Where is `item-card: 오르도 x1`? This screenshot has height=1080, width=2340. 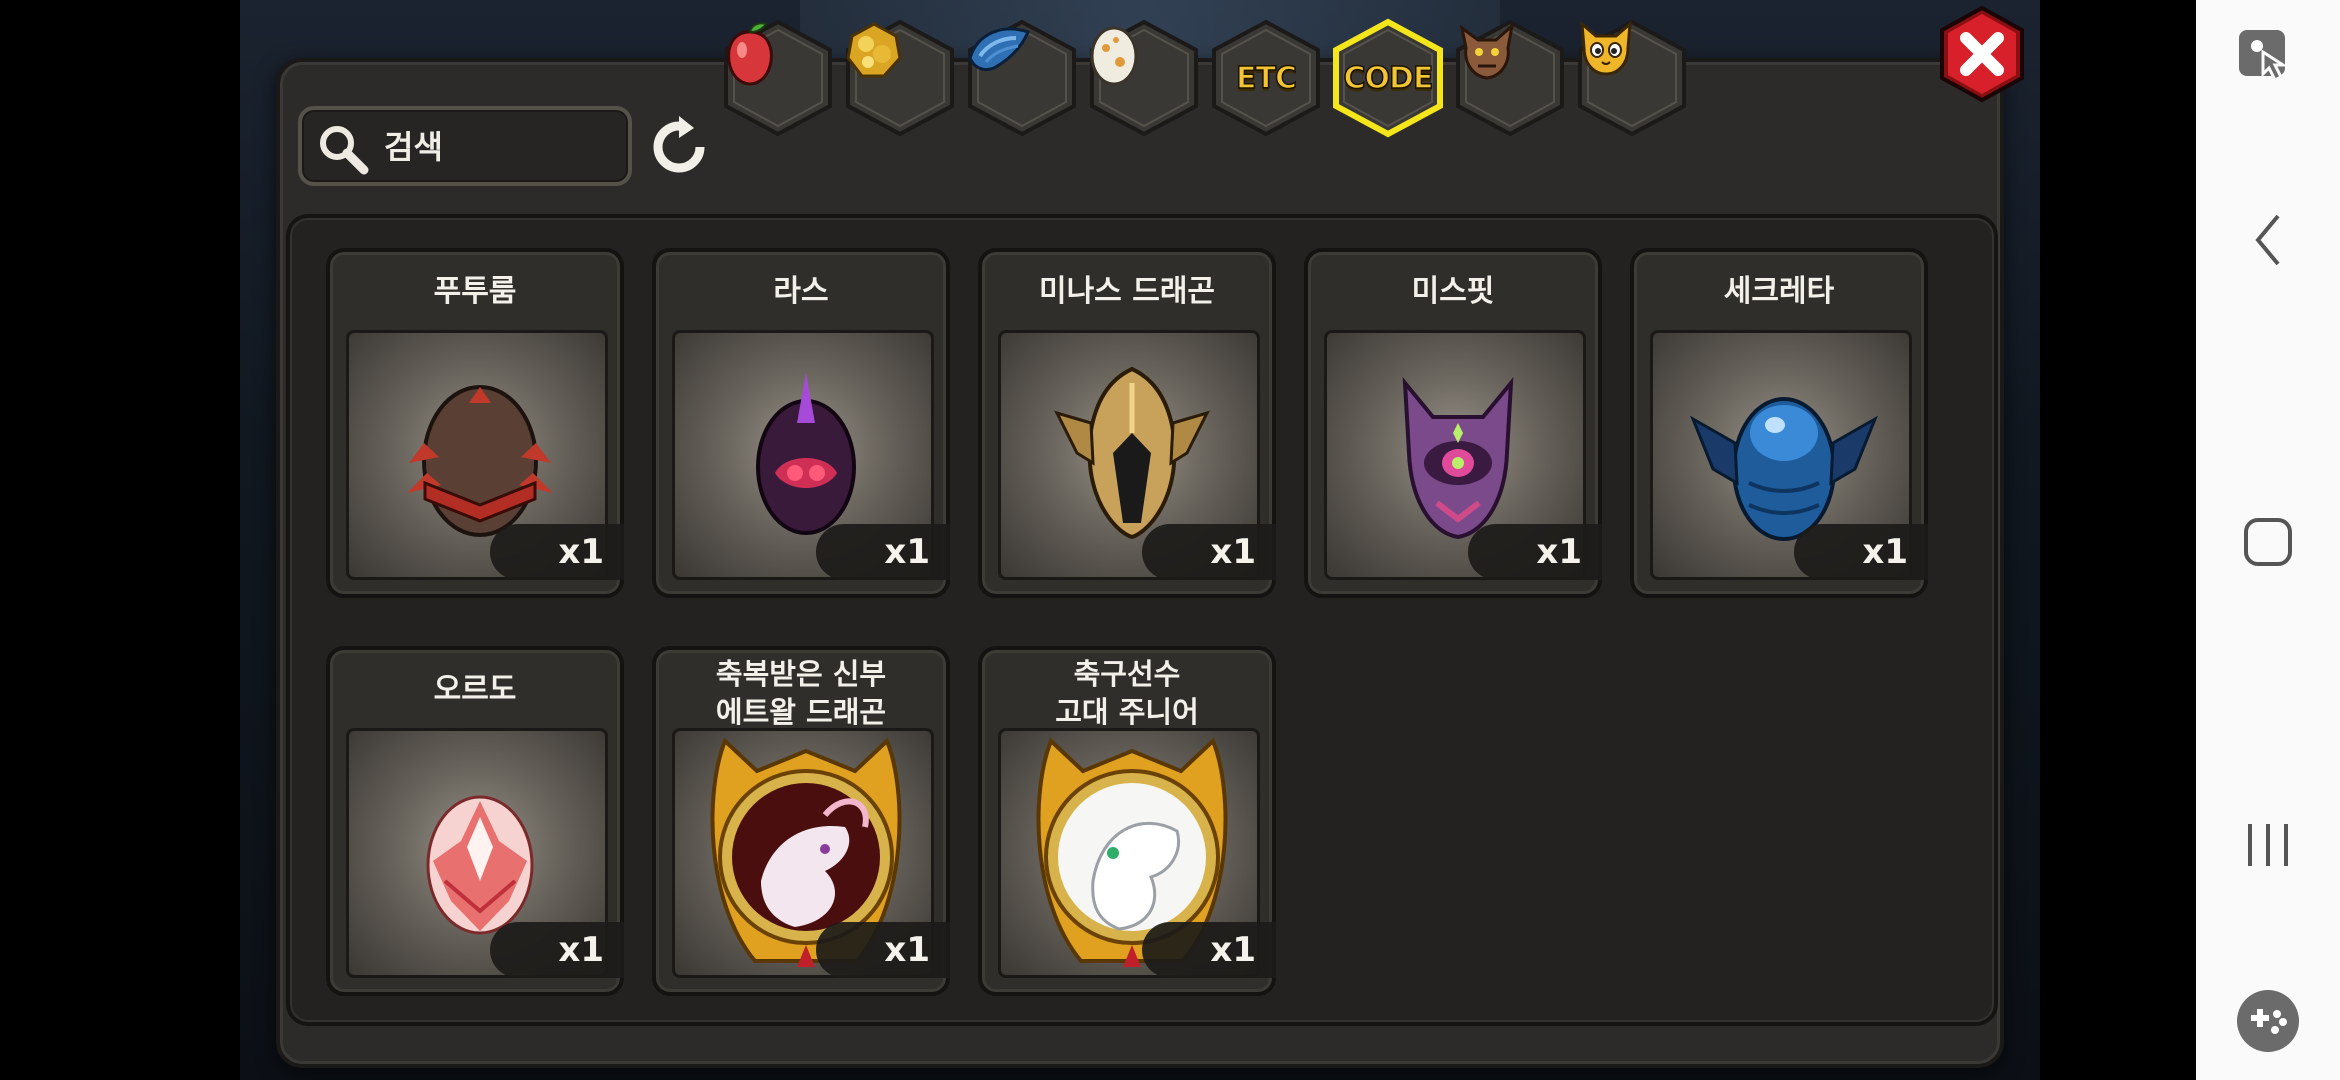
item-card: 오르도 x1 is located at coordinates (475, 821).